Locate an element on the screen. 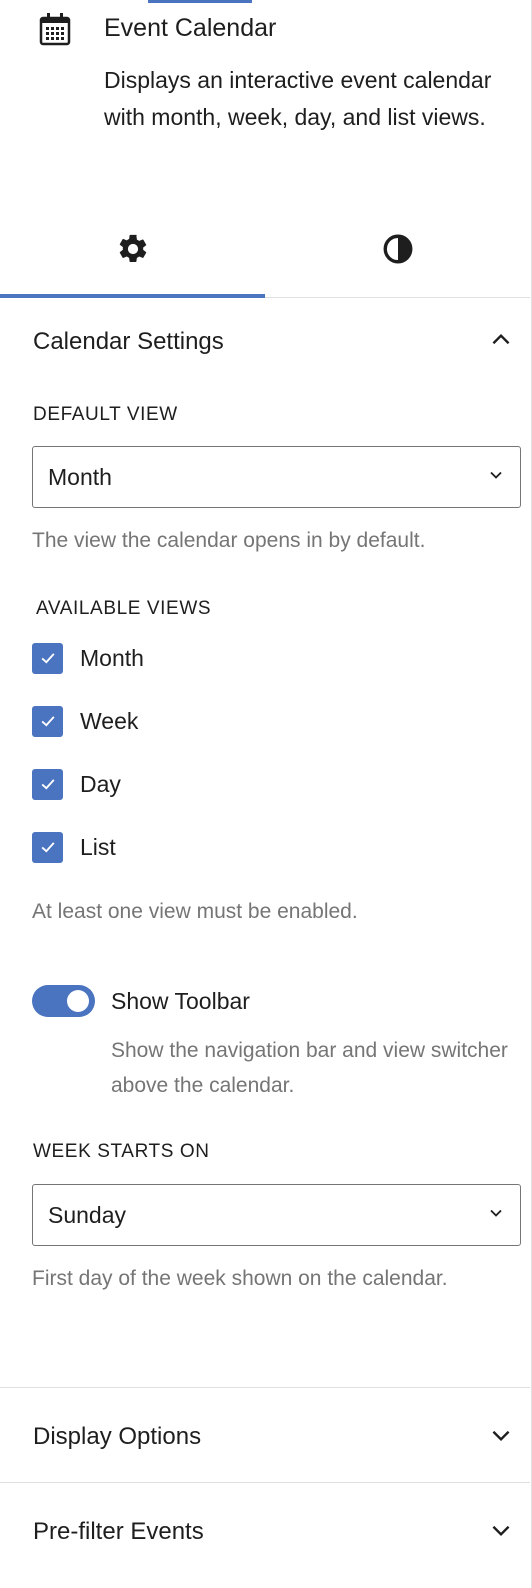  checkbox-label: Day is located at coordinates (100, 783).